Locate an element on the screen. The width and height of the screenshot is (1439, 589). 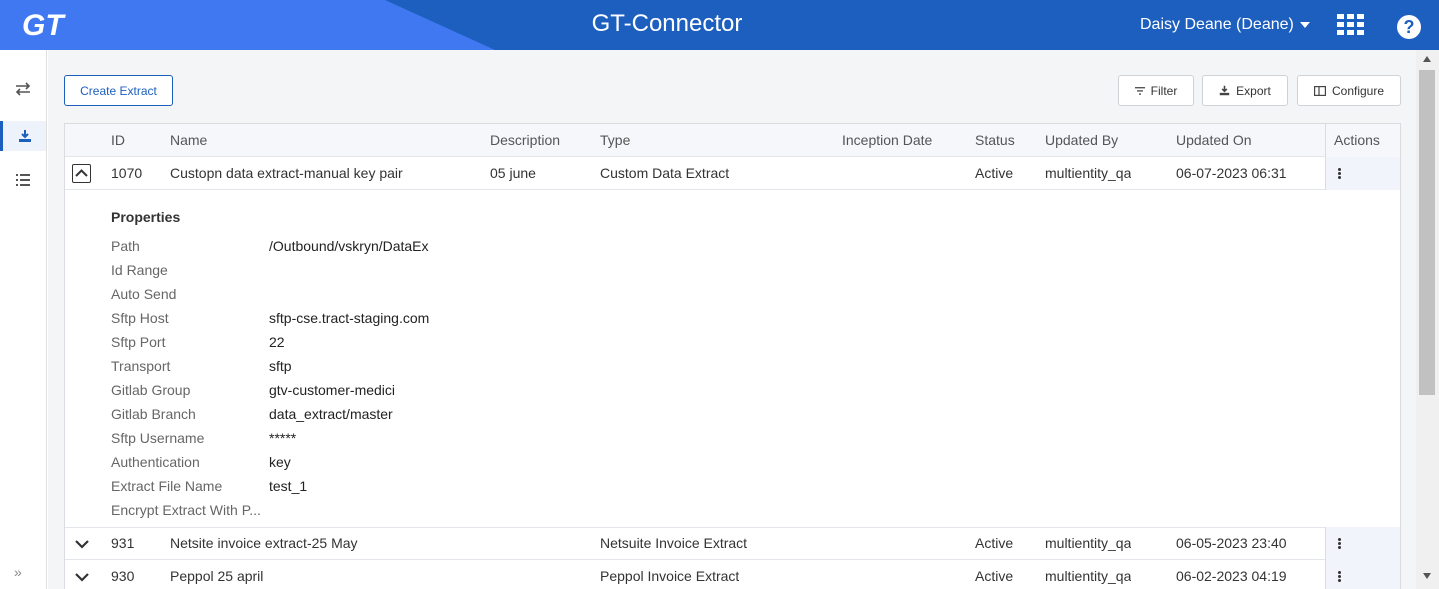
app-header: GT GT-Connector Daisy Deane (Deane) ? is located at coordinates (719, 25).